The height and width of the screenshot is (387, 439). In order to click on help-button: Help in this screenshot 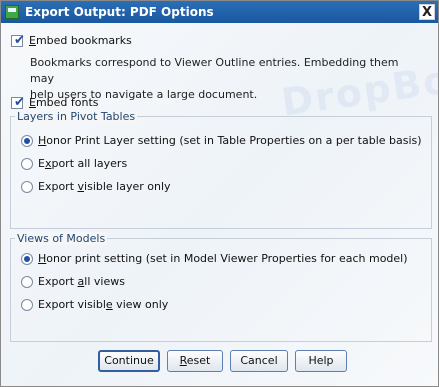, I will do `click(321, 361)`.